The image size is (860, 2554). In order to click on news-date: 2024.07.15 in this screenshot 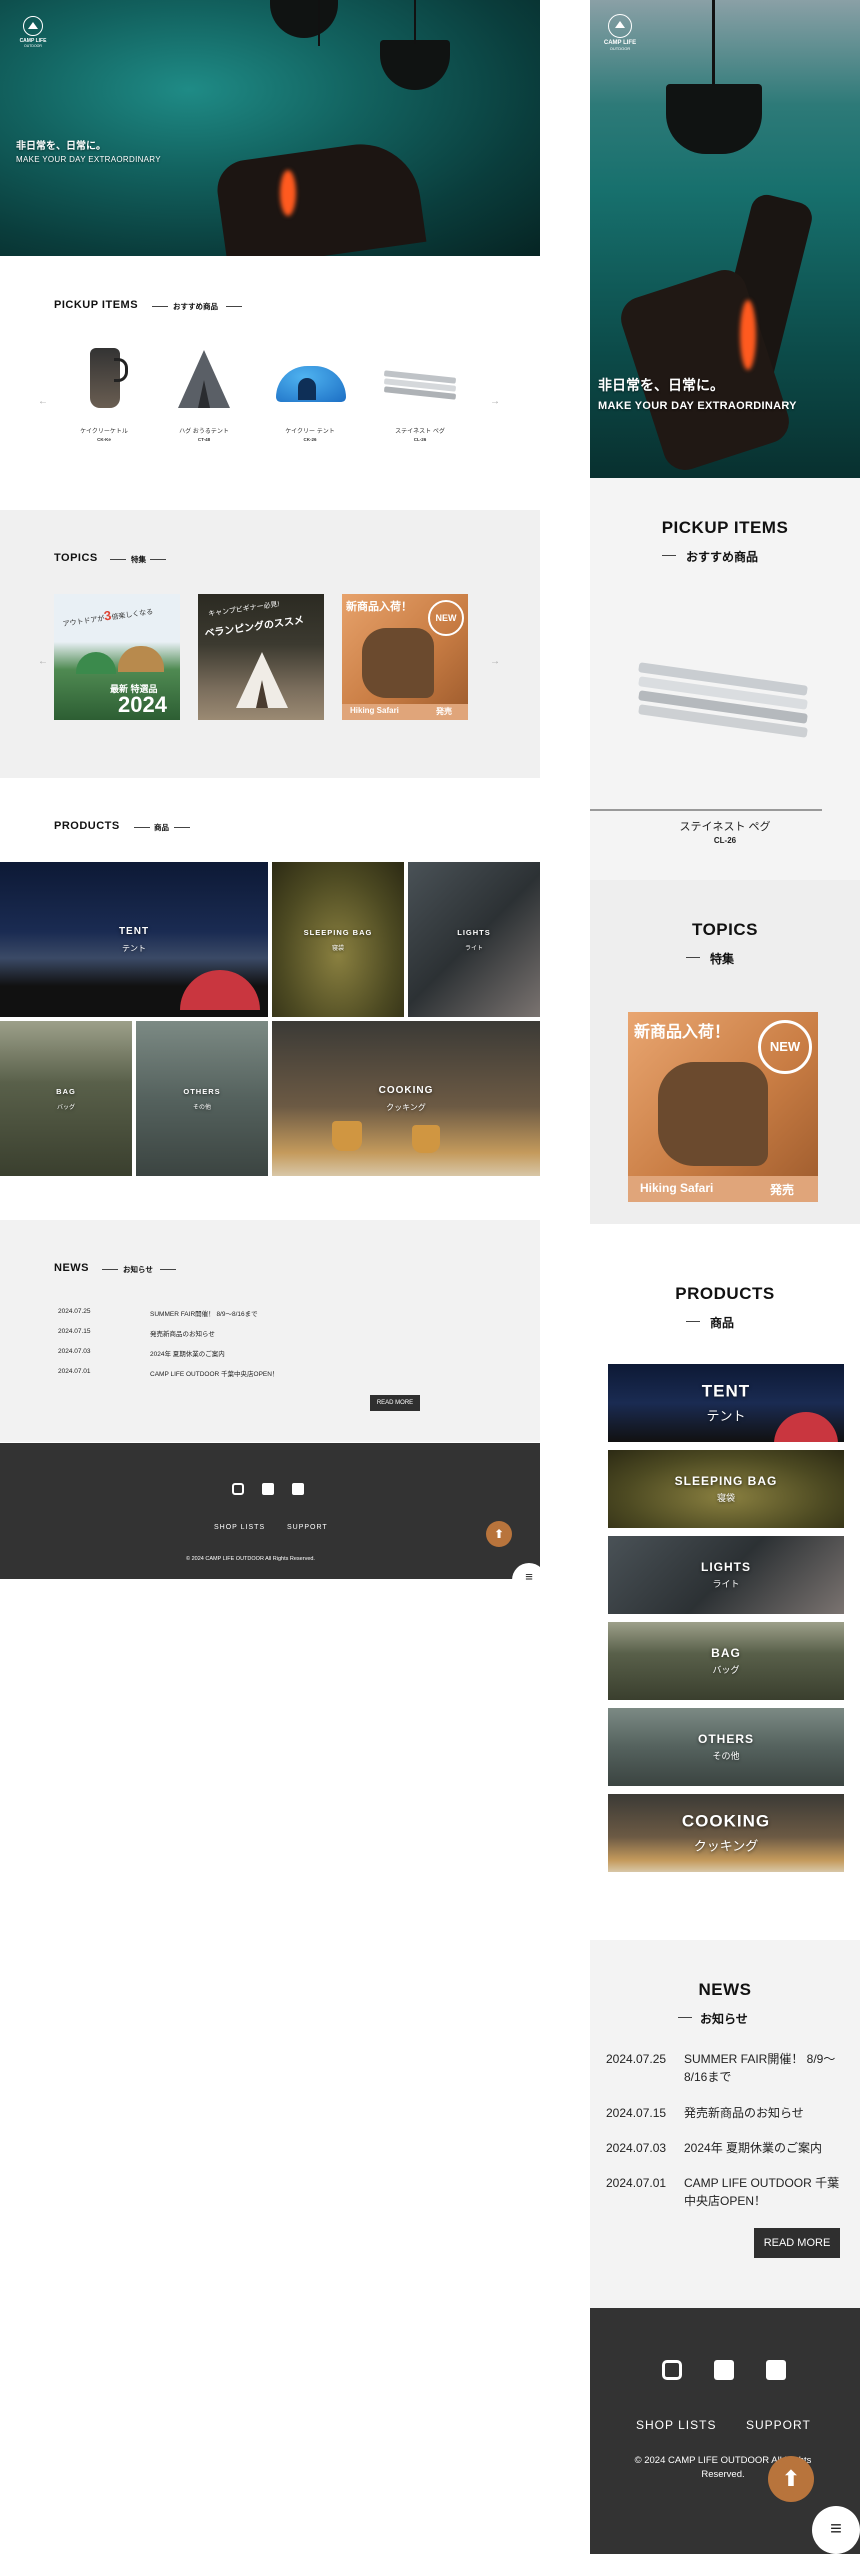, I will do `click(636, 2113)`.